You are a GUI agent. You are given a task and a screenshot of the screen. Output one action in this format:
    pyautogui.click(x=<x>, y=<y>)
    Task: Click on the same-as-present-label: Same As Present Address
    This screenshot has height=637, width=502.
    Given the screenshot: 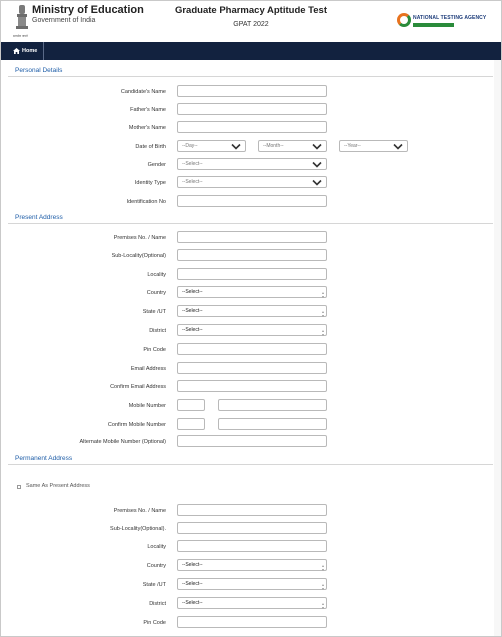 What is the action you would take?
    pyautogui.click(x=58, y=486)
    